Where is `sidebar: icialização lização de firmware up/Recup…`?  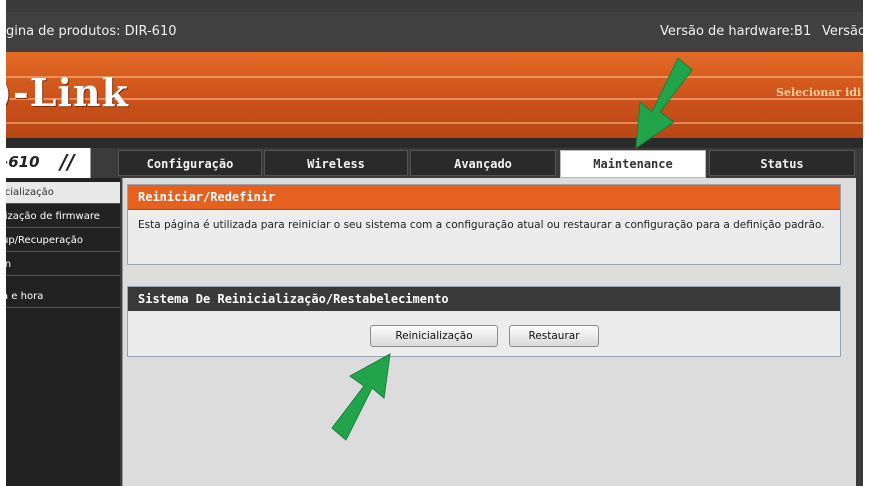 sidebar: icialização lização de firmware up/Recup… is located at coordinates (63, 332).